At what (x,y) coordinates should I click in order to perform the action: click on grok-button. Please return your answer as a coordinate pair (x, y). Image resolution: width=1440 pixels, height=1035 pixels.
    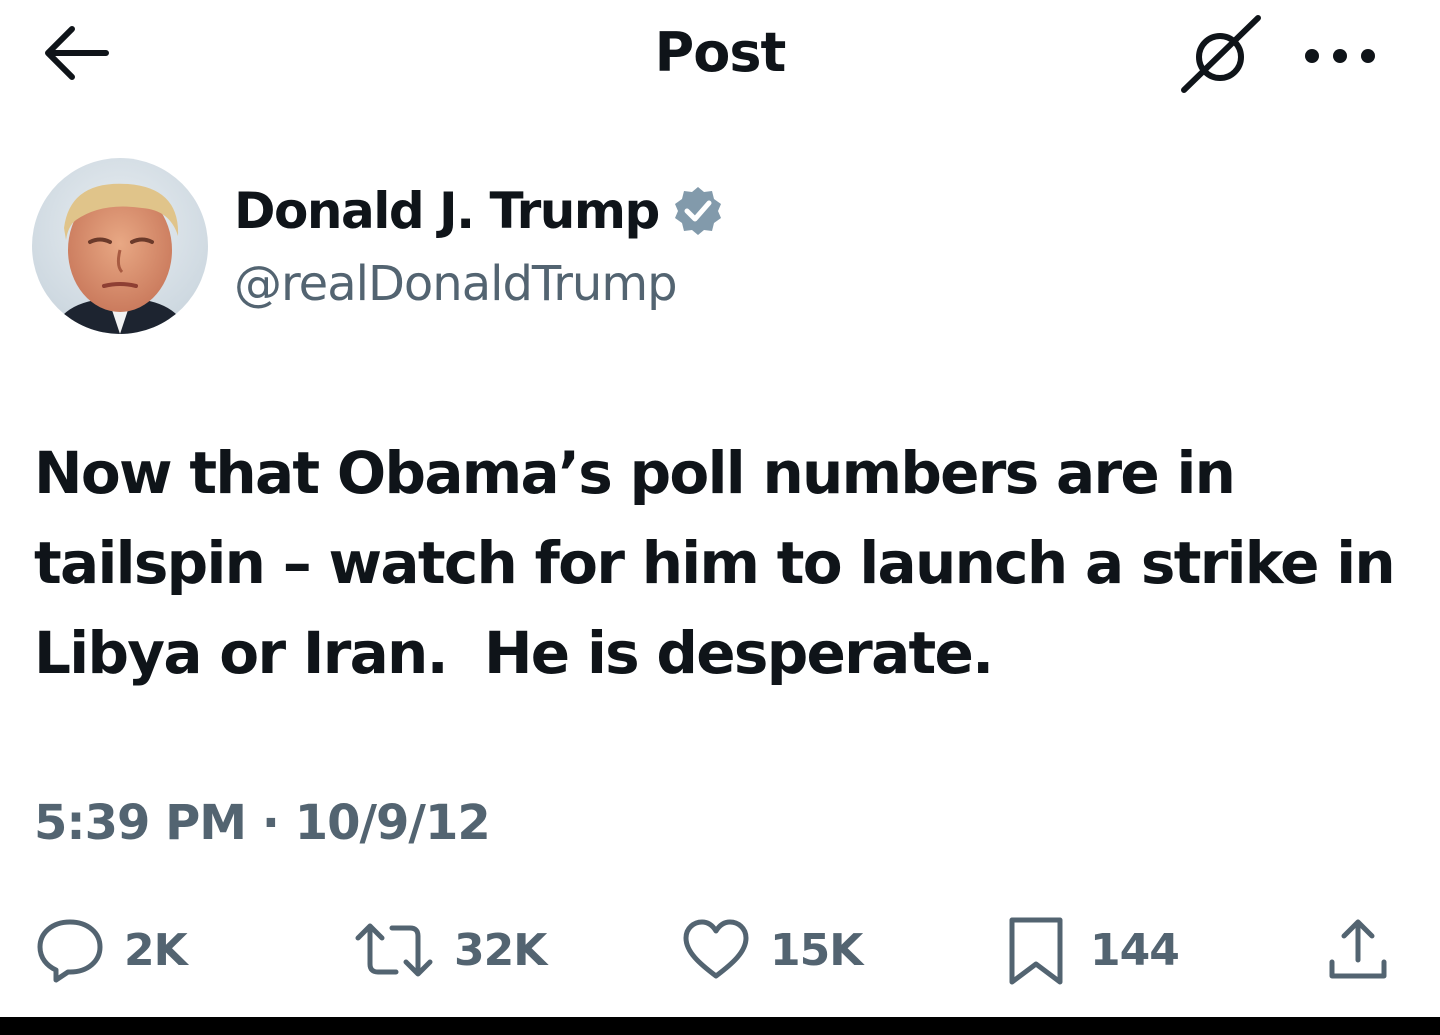
    Looking at the image, I should click on (1221, 53).